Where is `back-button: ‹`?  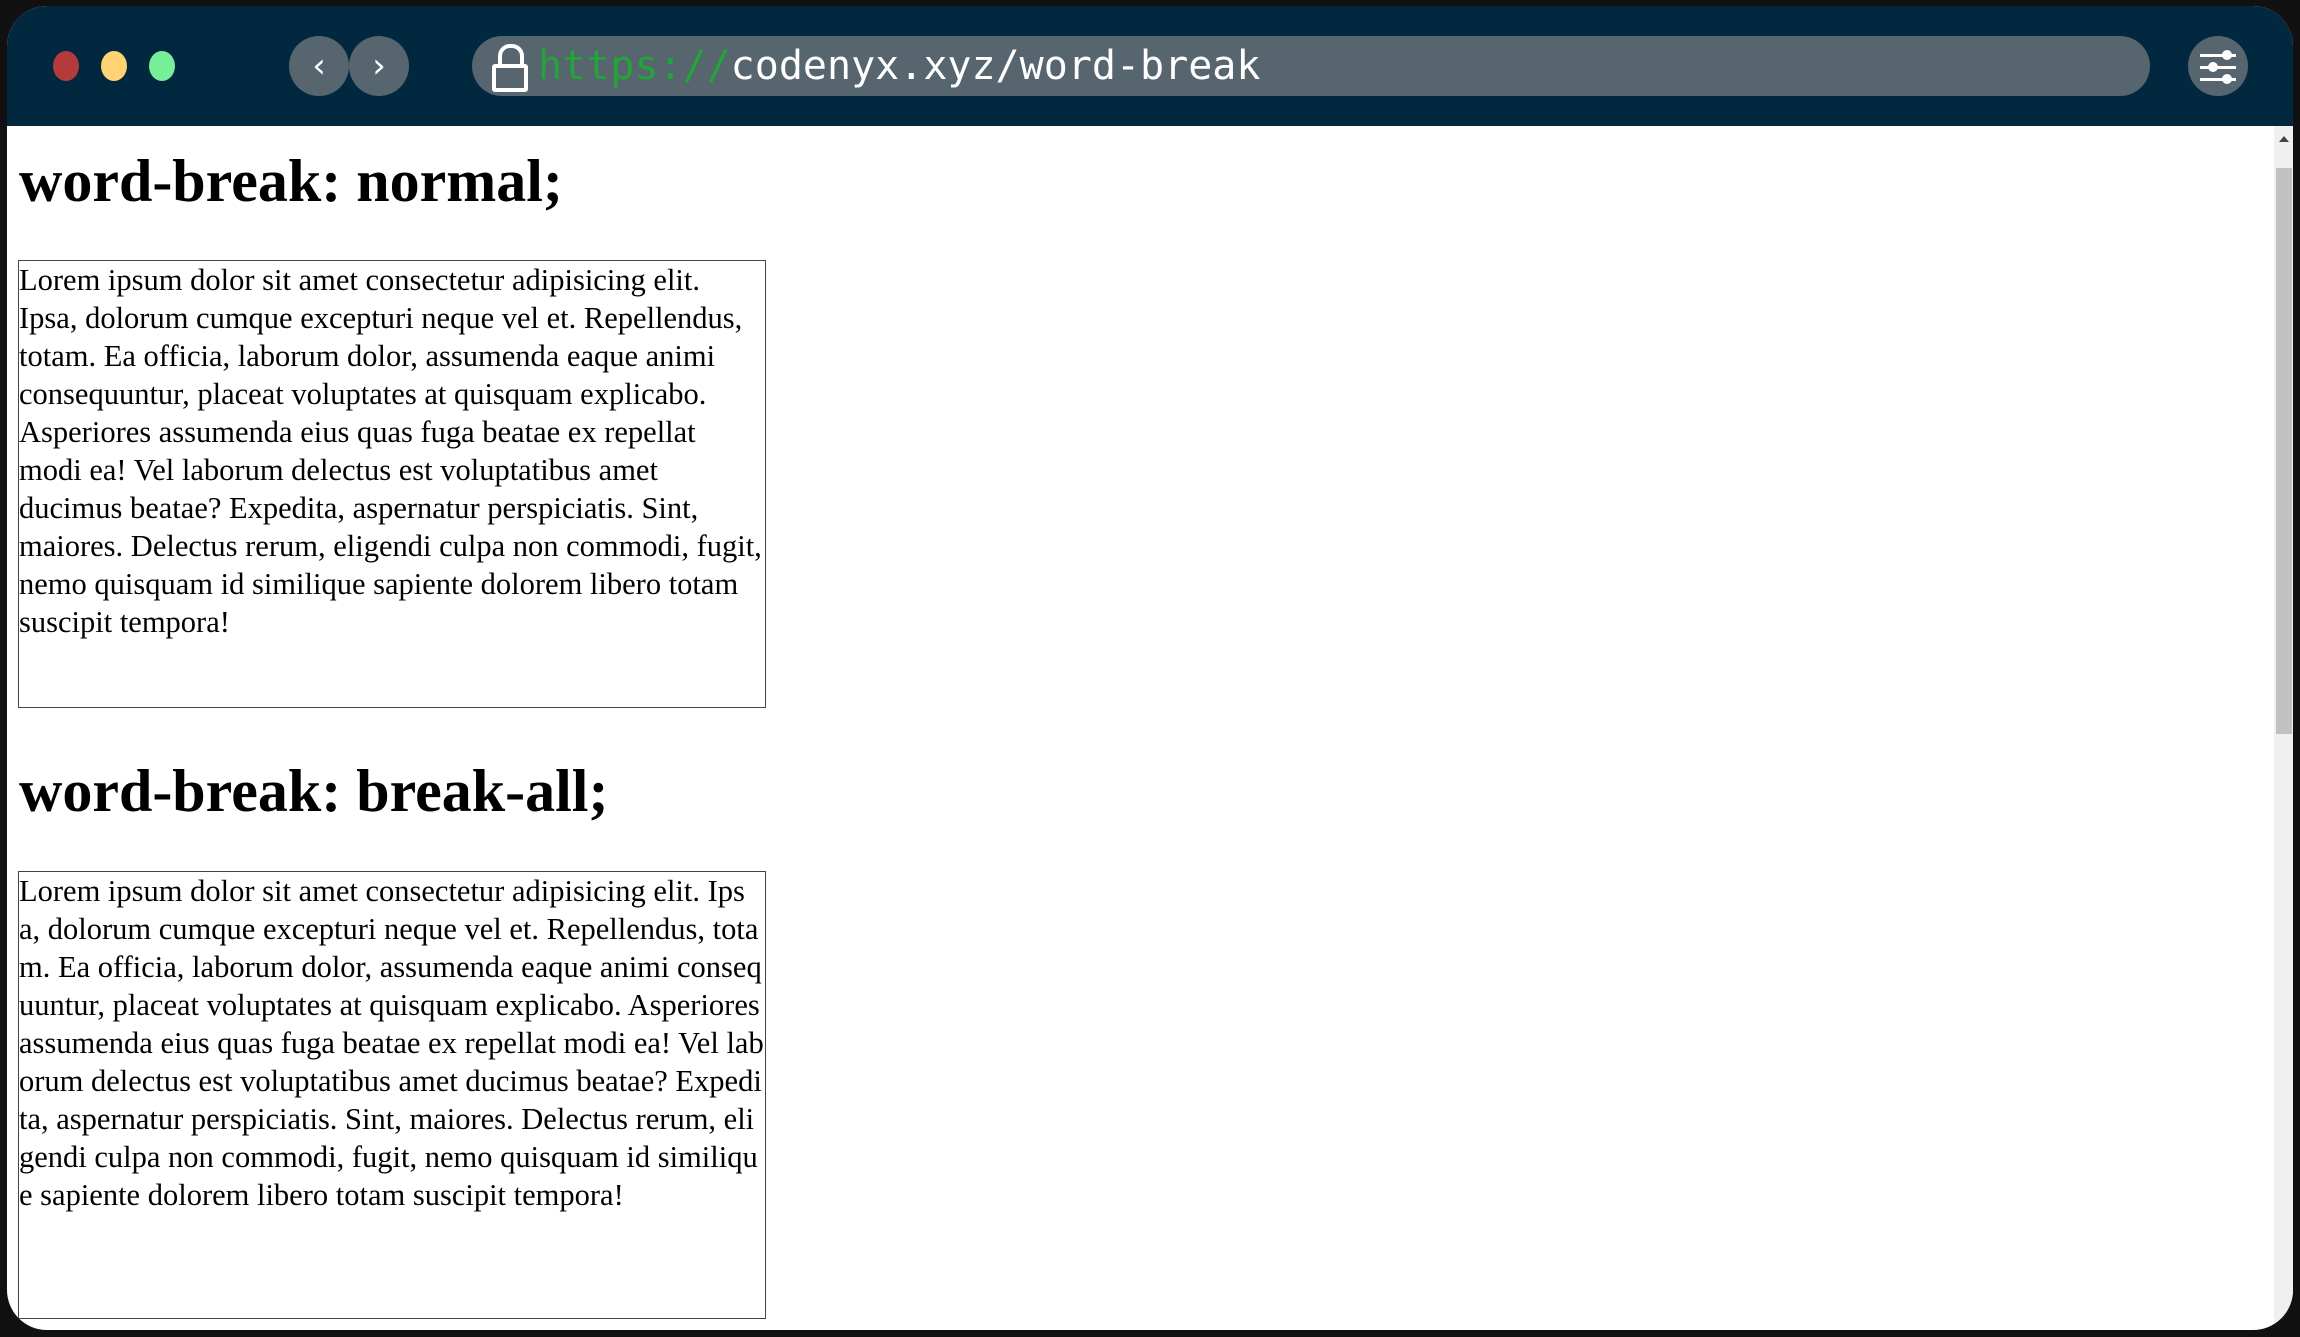
back-button: ‹ is located at coordinates (319, 66).